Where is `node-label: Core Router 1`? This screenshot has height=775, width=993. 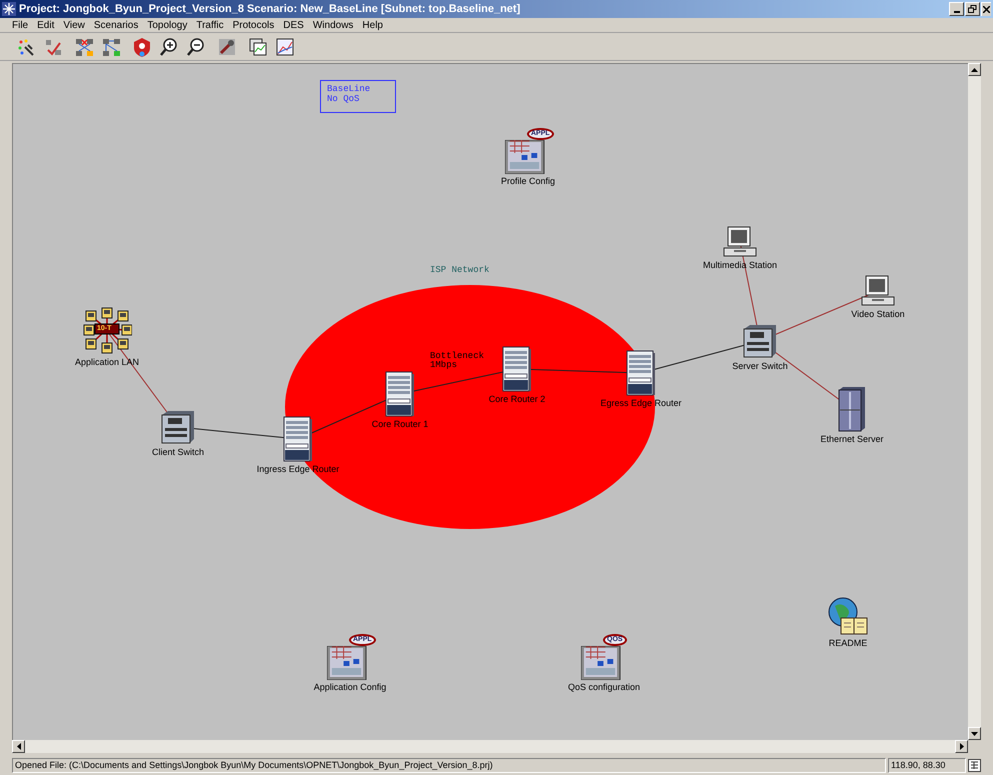
node-label: Core Router 1 is located at coordinates (400, 424).